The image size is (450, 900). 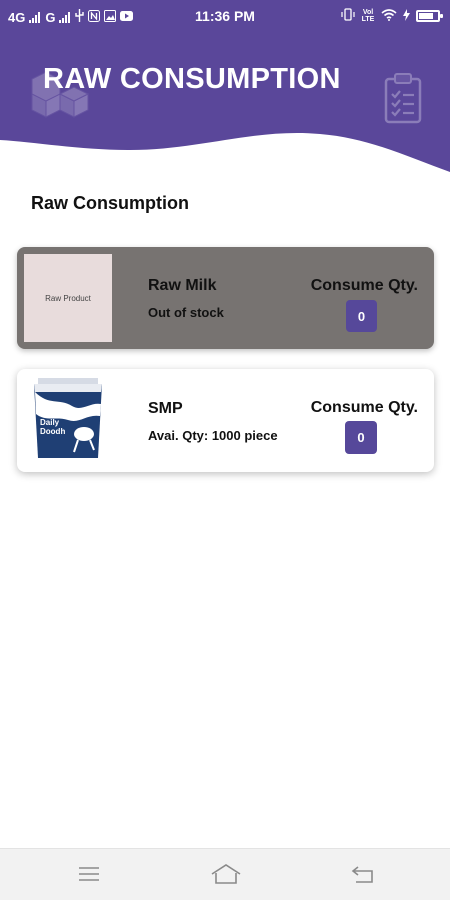 What do you see at coordinates (53, 427) in the screenshot?
I see `pack-brand-text: Daily Doodh` at bounding box center [53, 427].